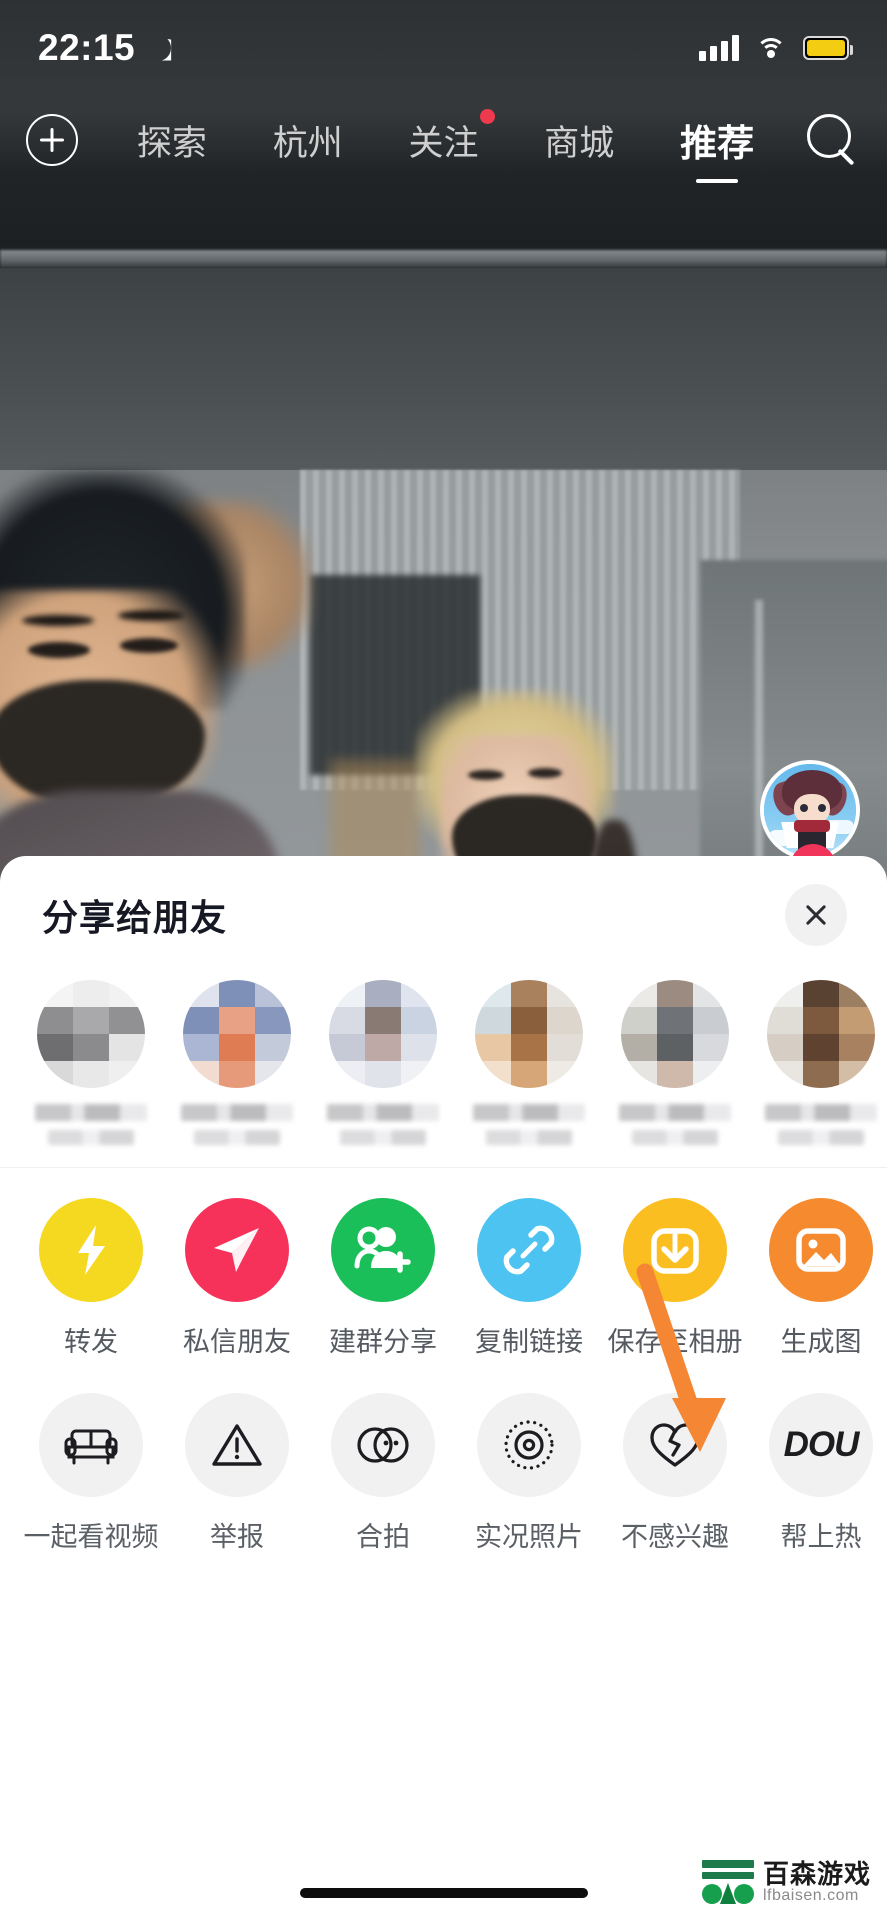  Describe the element at coordinates (717, 143) in the screenshot. I see `nav-tab-label: 推荐` at that location.